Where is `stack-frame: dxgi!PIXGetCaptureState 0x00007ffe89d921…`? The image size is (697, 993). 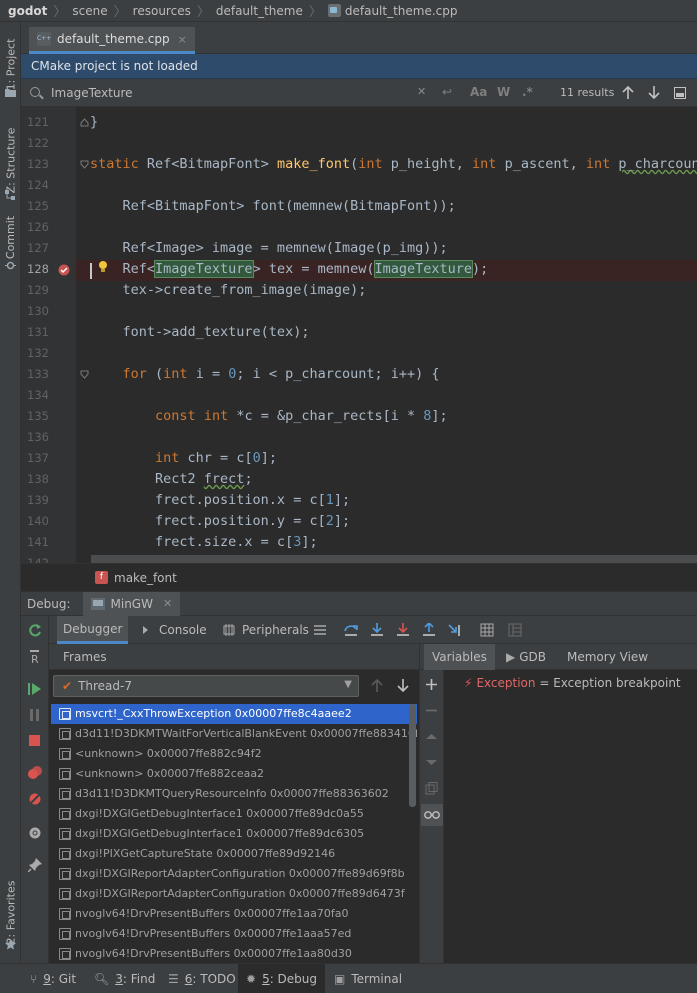
stack-frame: dxgi!PIXGetCaptureState 0x00007ffe89d921… is located at coordinates (234, 854).